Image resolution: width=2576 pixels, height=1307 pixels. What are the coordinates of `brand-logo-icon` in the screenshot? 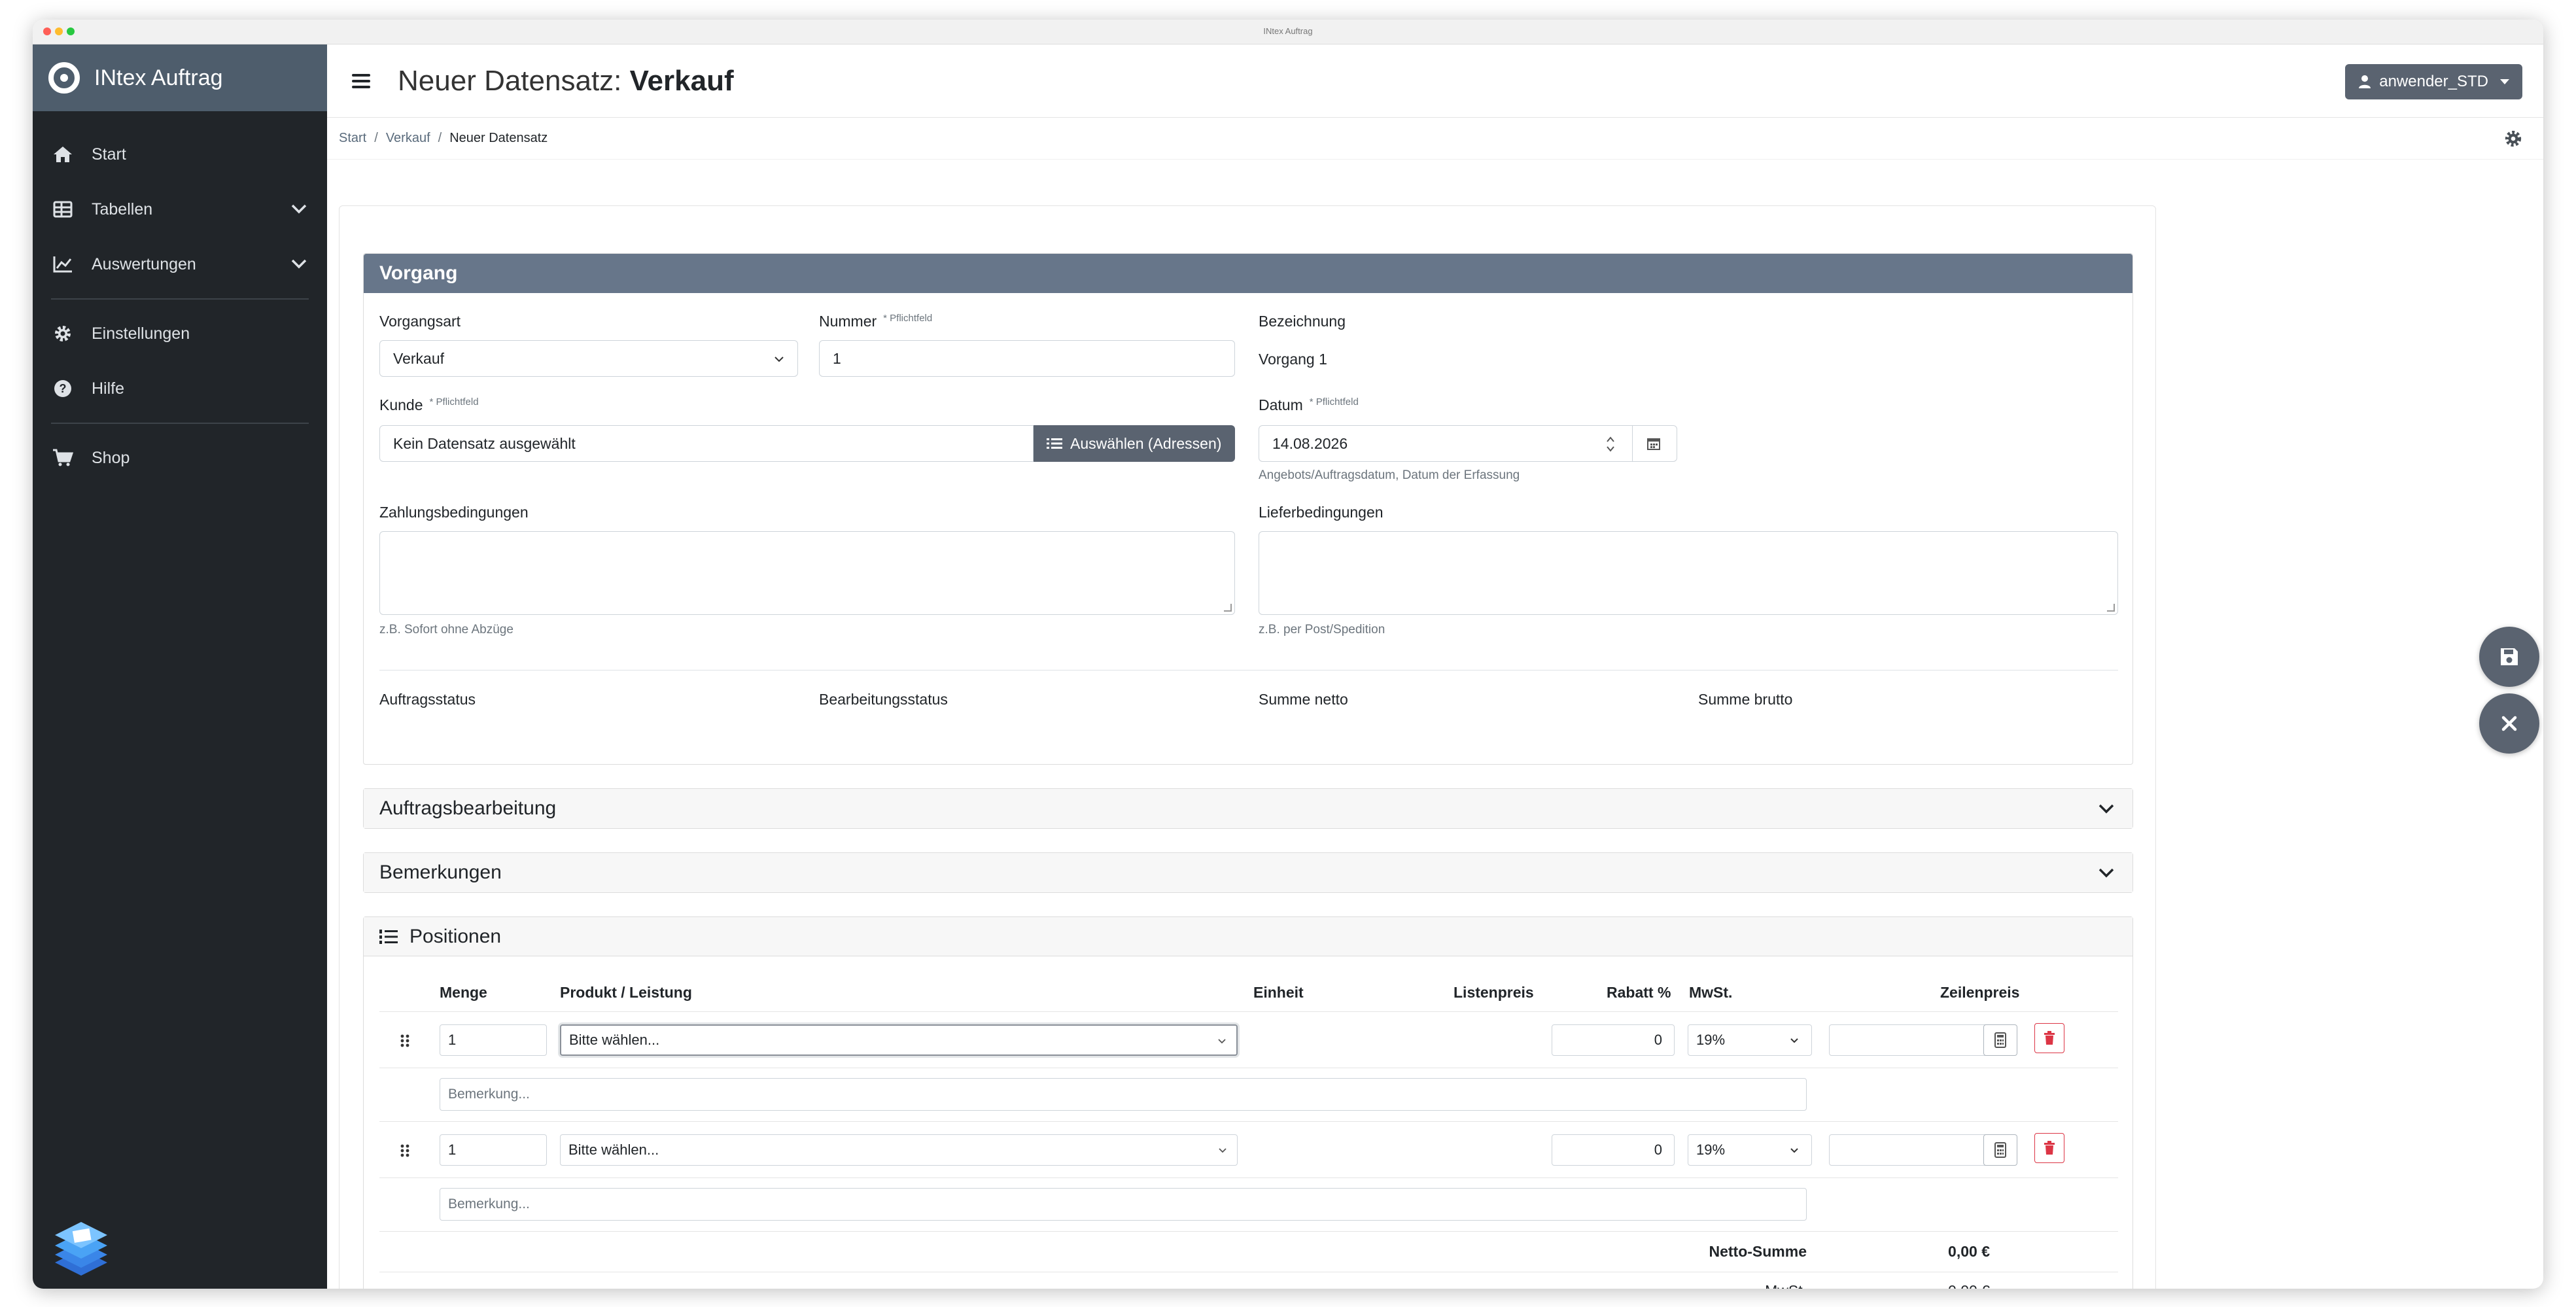 It's located at (64, 78).